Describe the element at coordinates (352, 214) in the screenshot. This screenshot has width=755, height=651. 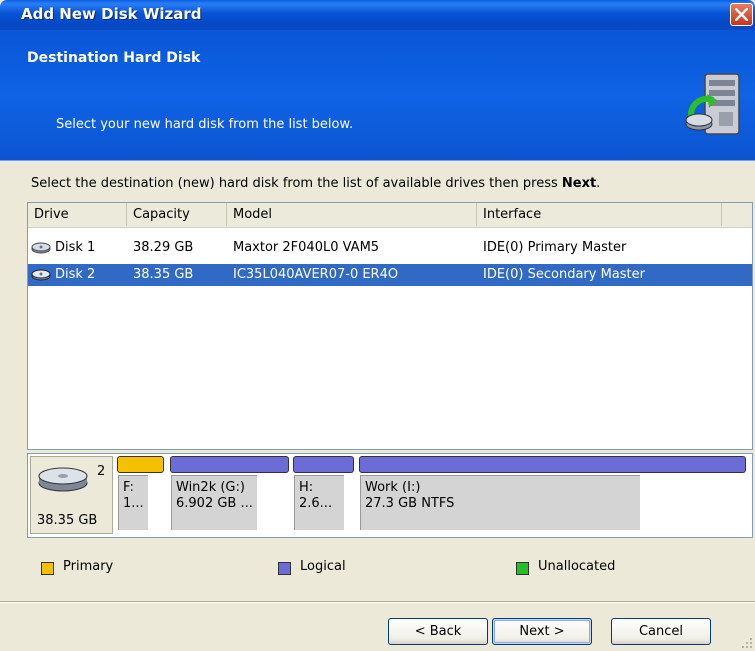
I see `column-model: Model` at that location.